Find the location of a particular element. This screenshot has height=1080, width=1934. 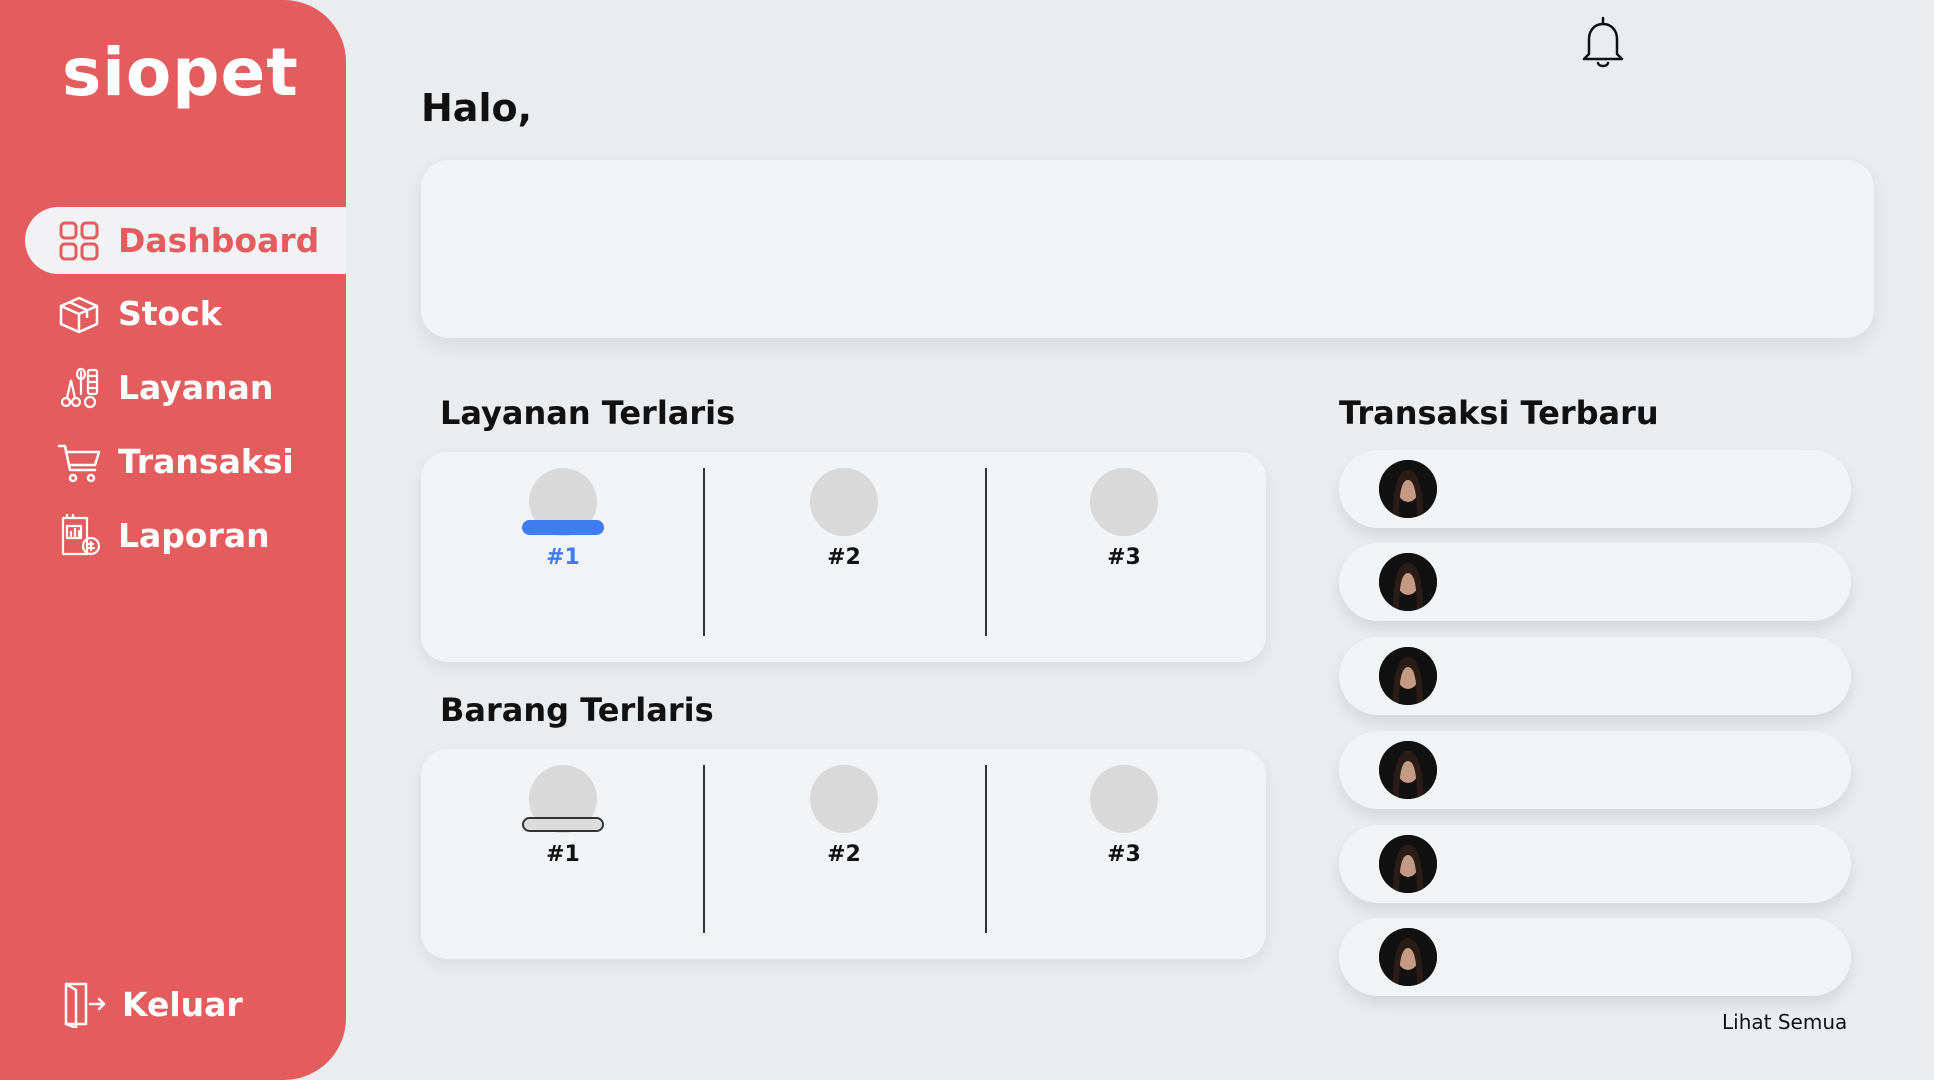

logout-door-icon is located at coordinates (84, 1005).